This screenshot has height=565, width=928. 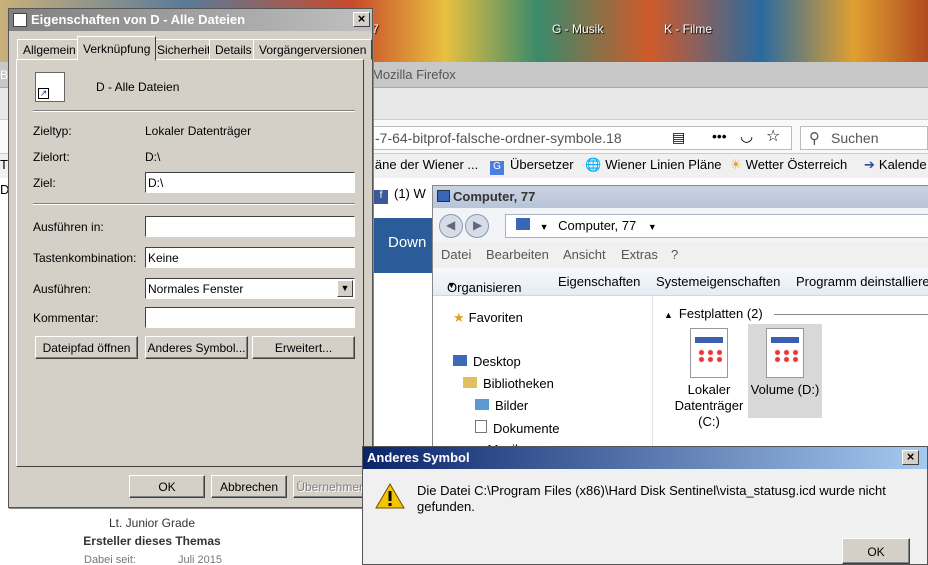 I want to click on reader-view-icon: ▤, so click(x=678, y=137).